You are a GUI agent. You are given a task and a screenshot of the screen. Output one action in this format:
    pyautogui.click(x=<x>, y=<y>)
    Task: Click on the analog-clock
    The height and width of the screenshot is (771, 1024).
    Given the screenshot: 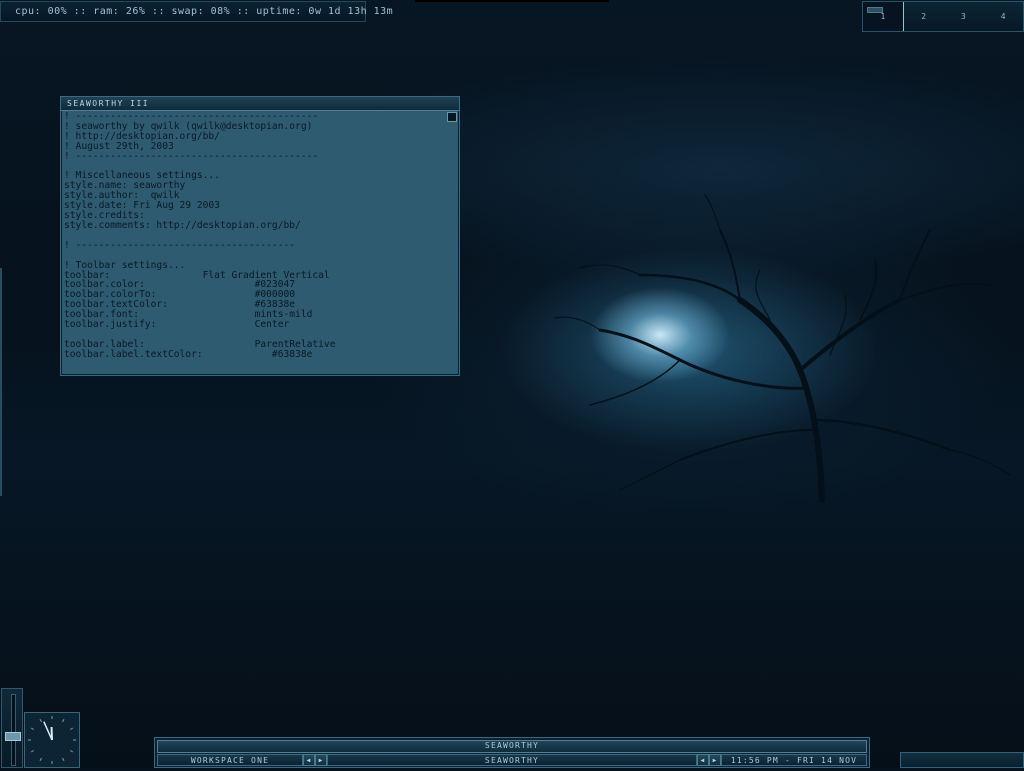 What is the action you would take?
    pyautogui.click(x=52, y=740)
    